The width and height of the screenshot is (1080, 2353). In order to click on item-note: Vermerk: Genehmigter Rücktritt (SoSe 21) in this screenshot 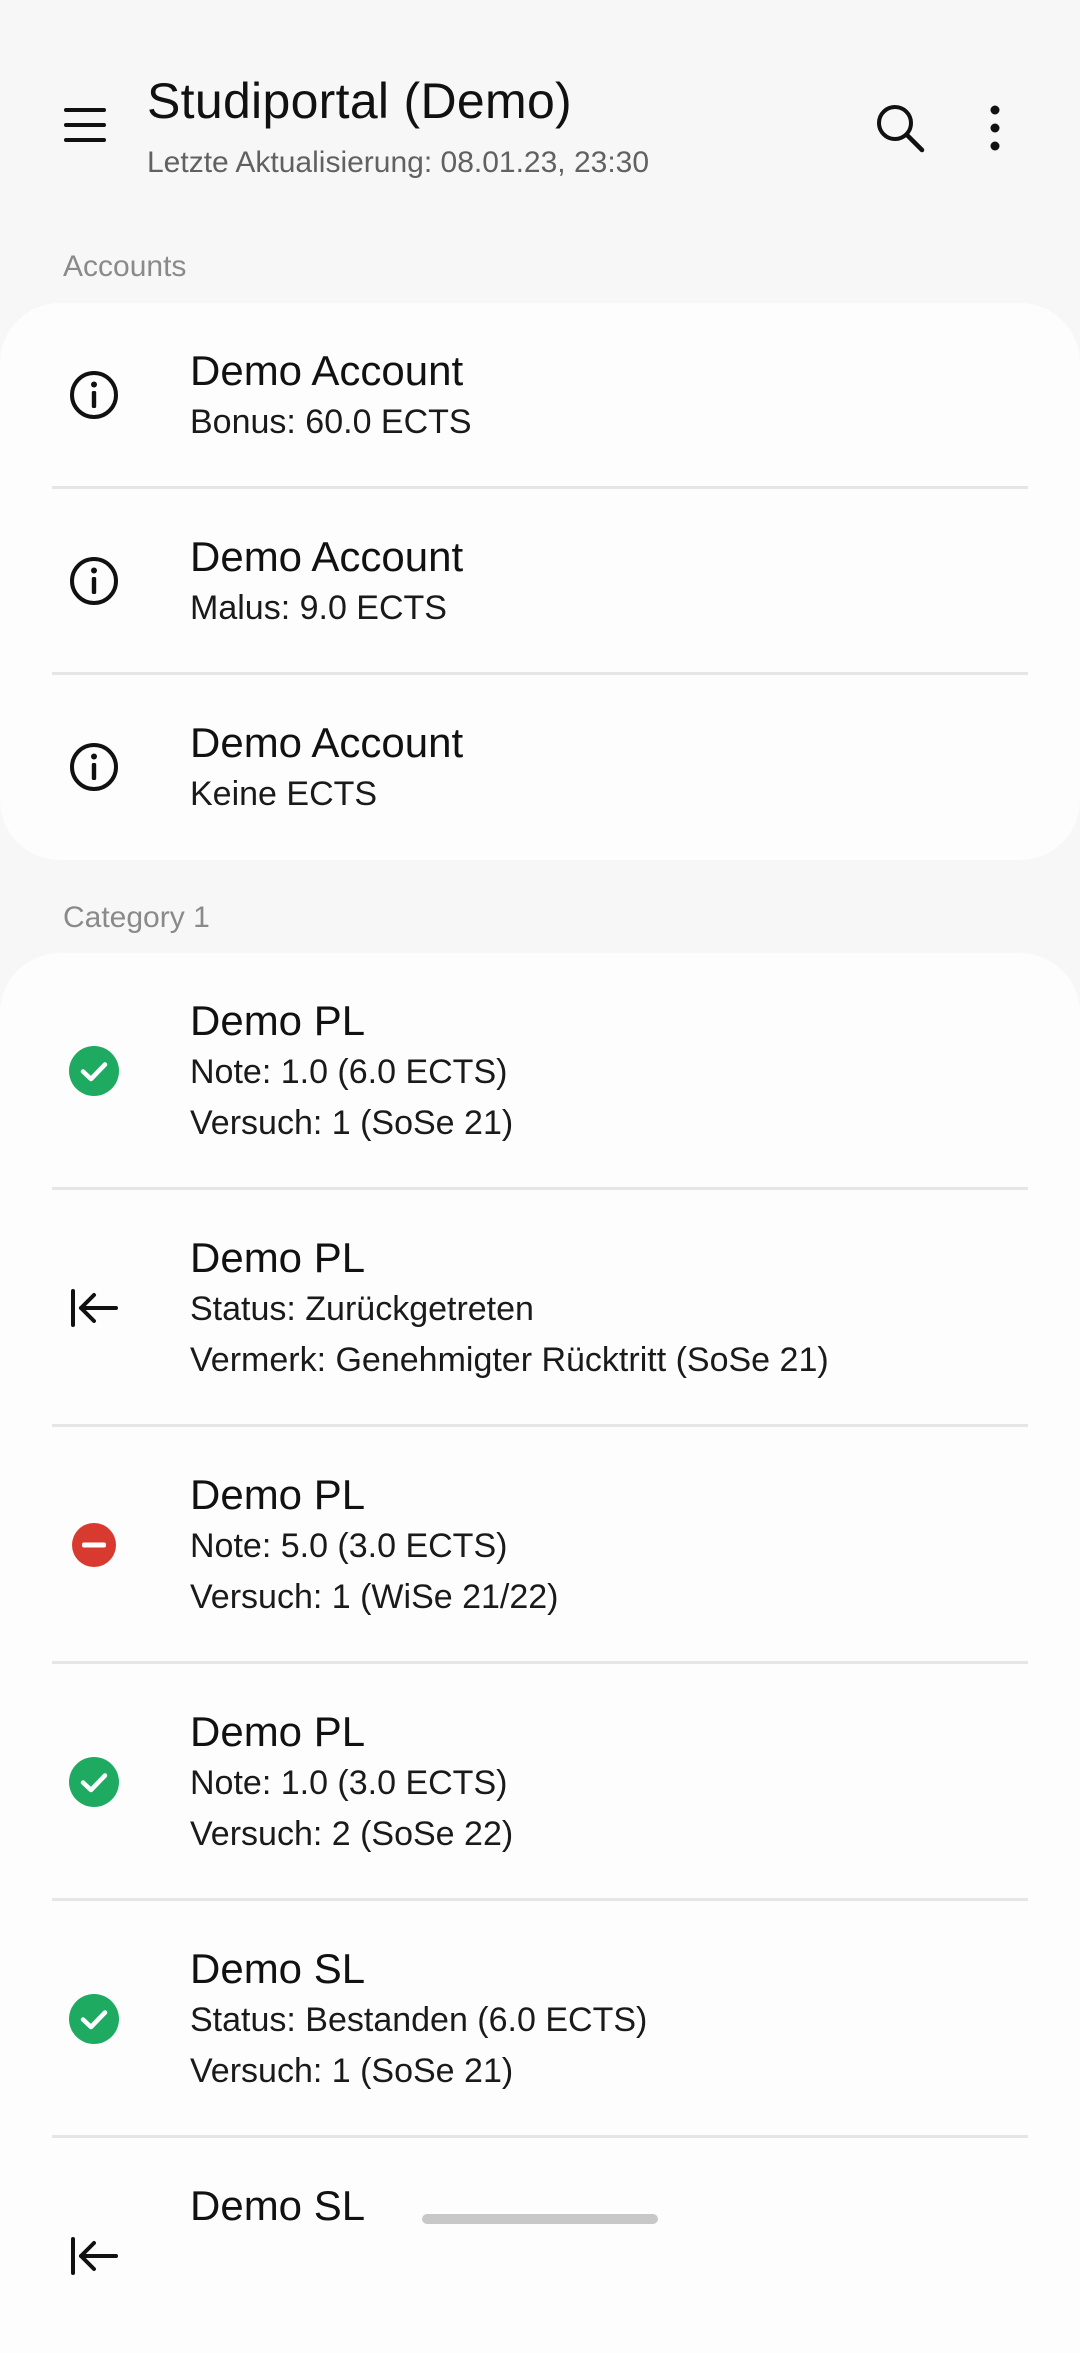, I will do `click(509, 1360)`.